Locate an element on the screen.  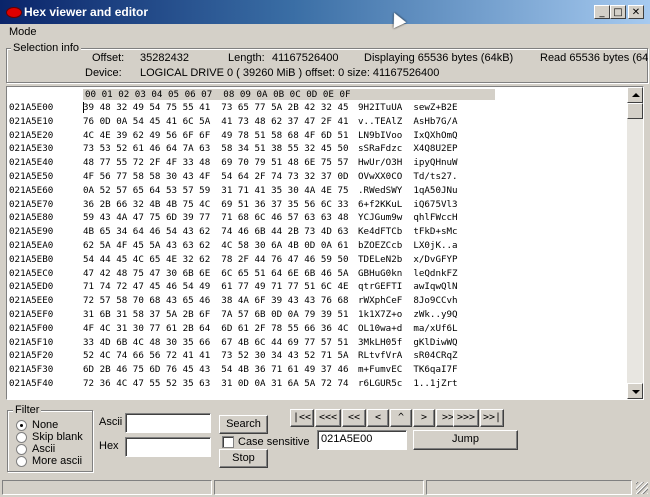
row-ascii: Ke4dFTCb tFkD+sMc is located at coordinates (408, 231).